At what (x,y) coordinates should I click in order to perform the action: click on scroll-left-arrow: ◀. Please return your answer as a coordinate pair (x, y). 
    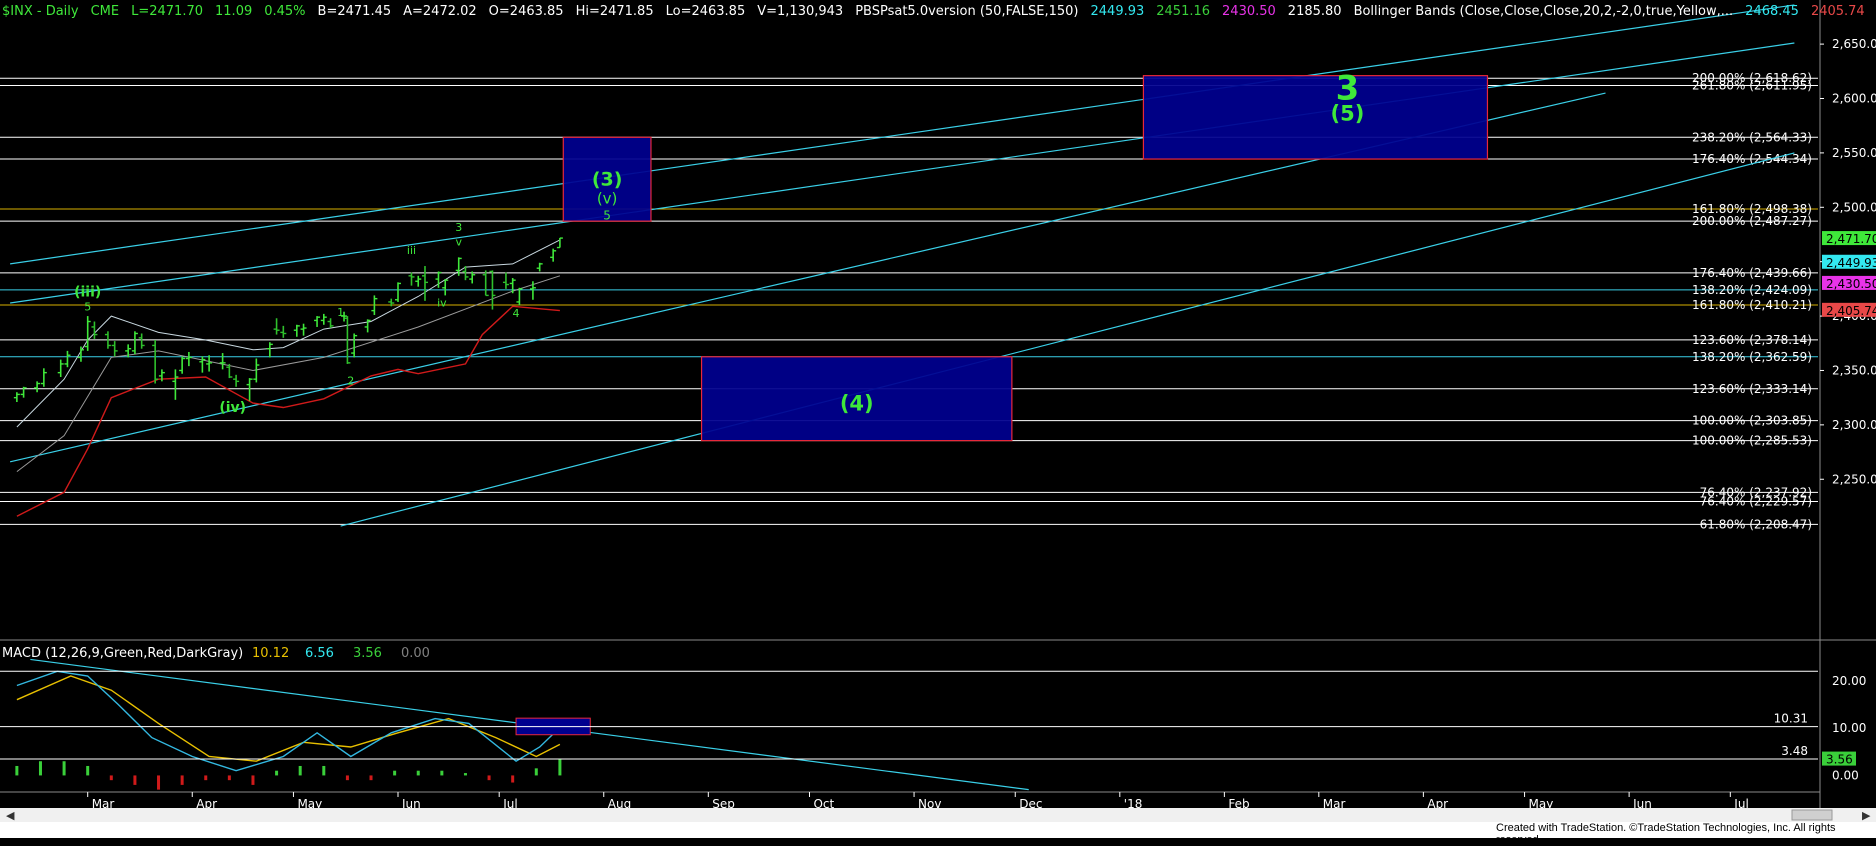
    Looking at the image, I should click on (10, 815).